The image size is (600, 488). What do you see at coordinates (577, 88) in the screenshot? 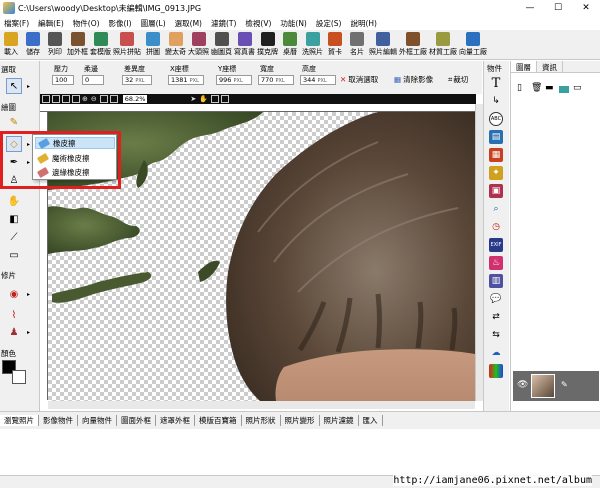
I see `layer-style-icon: ▭` at bounding box center [577, 88].